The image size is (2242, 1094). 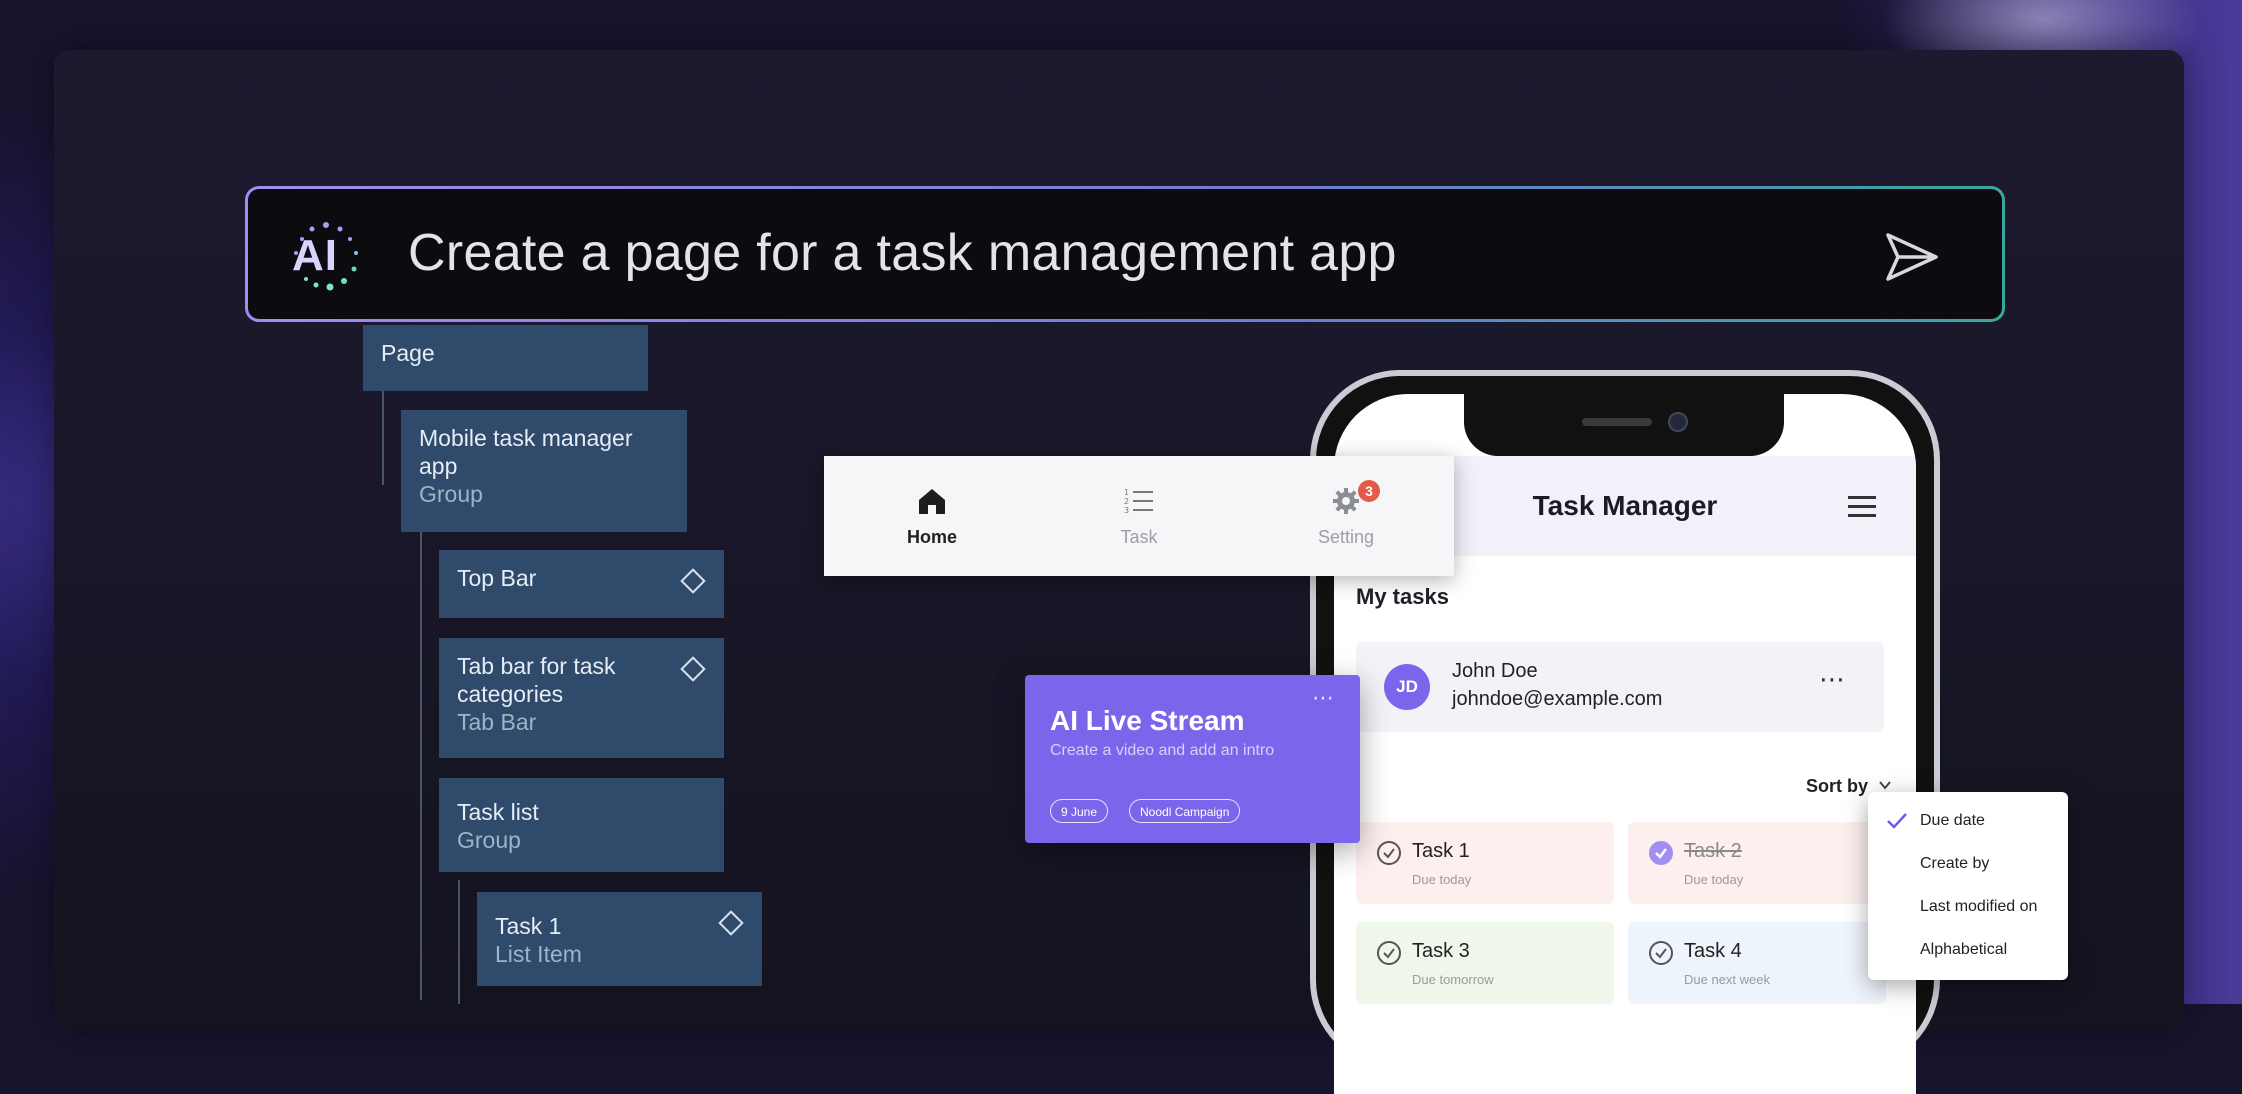 What do you see at coordinates (581, 825) in the screenshot?
I see `tree-node-task-list: Task list Group` at bounding box center [581, 825].